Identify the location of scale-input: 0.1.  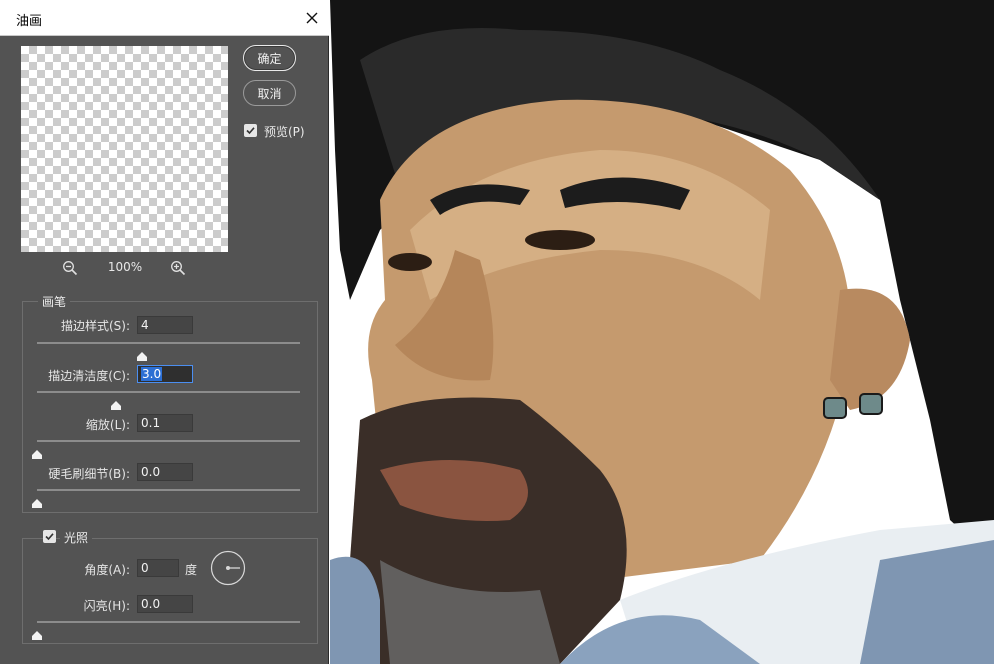
(165, 423).